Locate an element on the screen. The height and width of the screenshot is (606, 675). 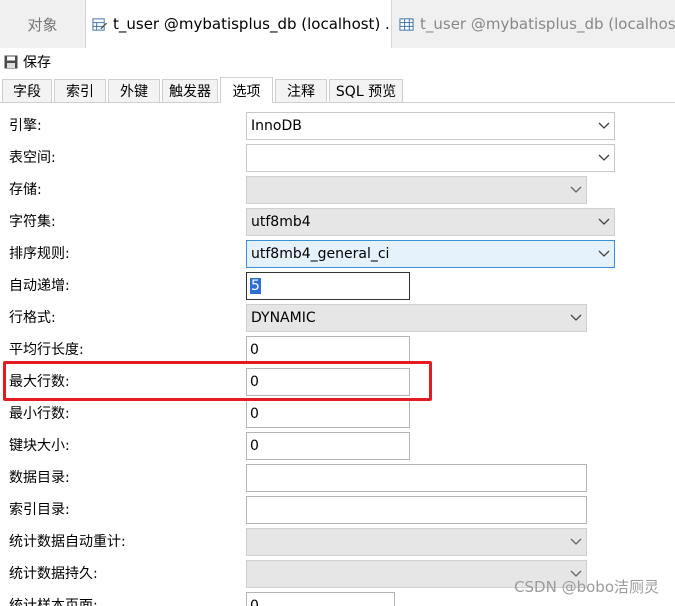
engine-select: InnoDB is located at coordinates (430, 126).